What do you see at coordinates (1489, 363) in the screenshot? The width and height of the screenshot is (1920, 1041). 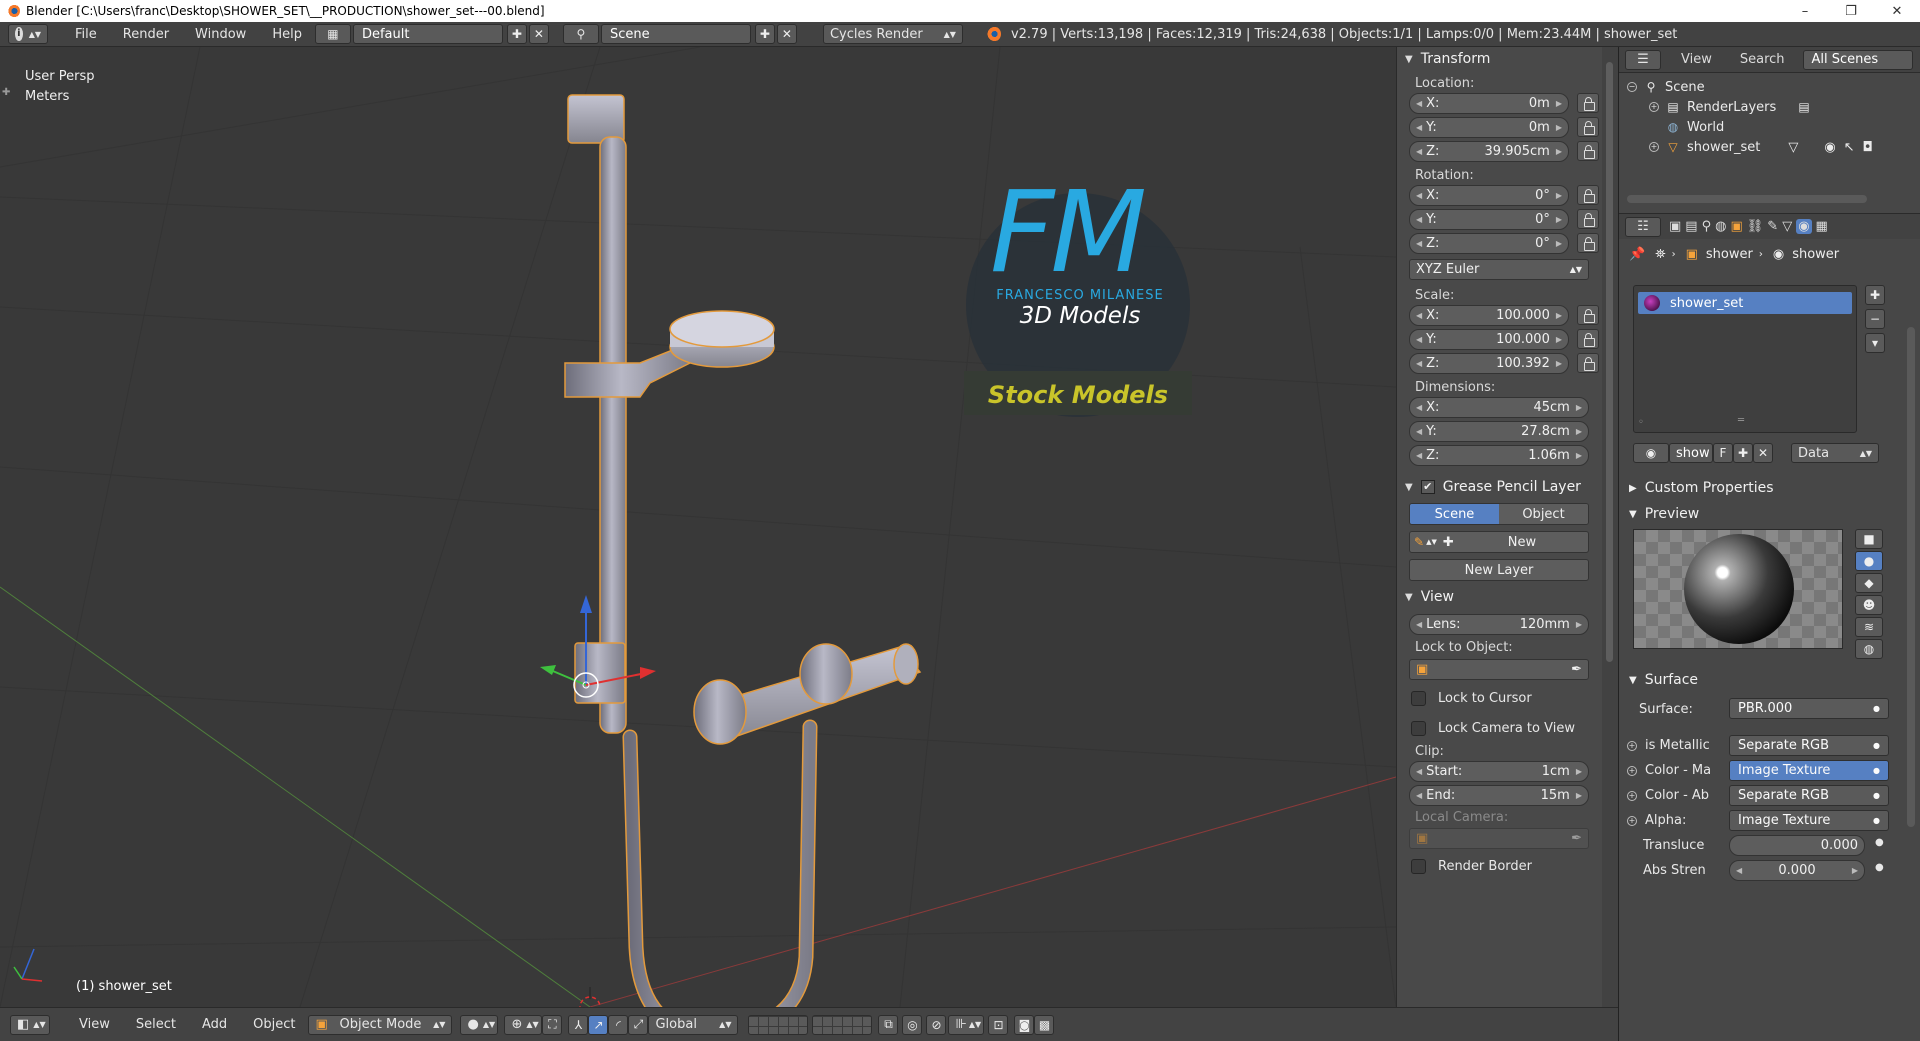 I see `scale-z-field: ◀ Z: 100.392 ▶` at bounding box center [1489, 363].